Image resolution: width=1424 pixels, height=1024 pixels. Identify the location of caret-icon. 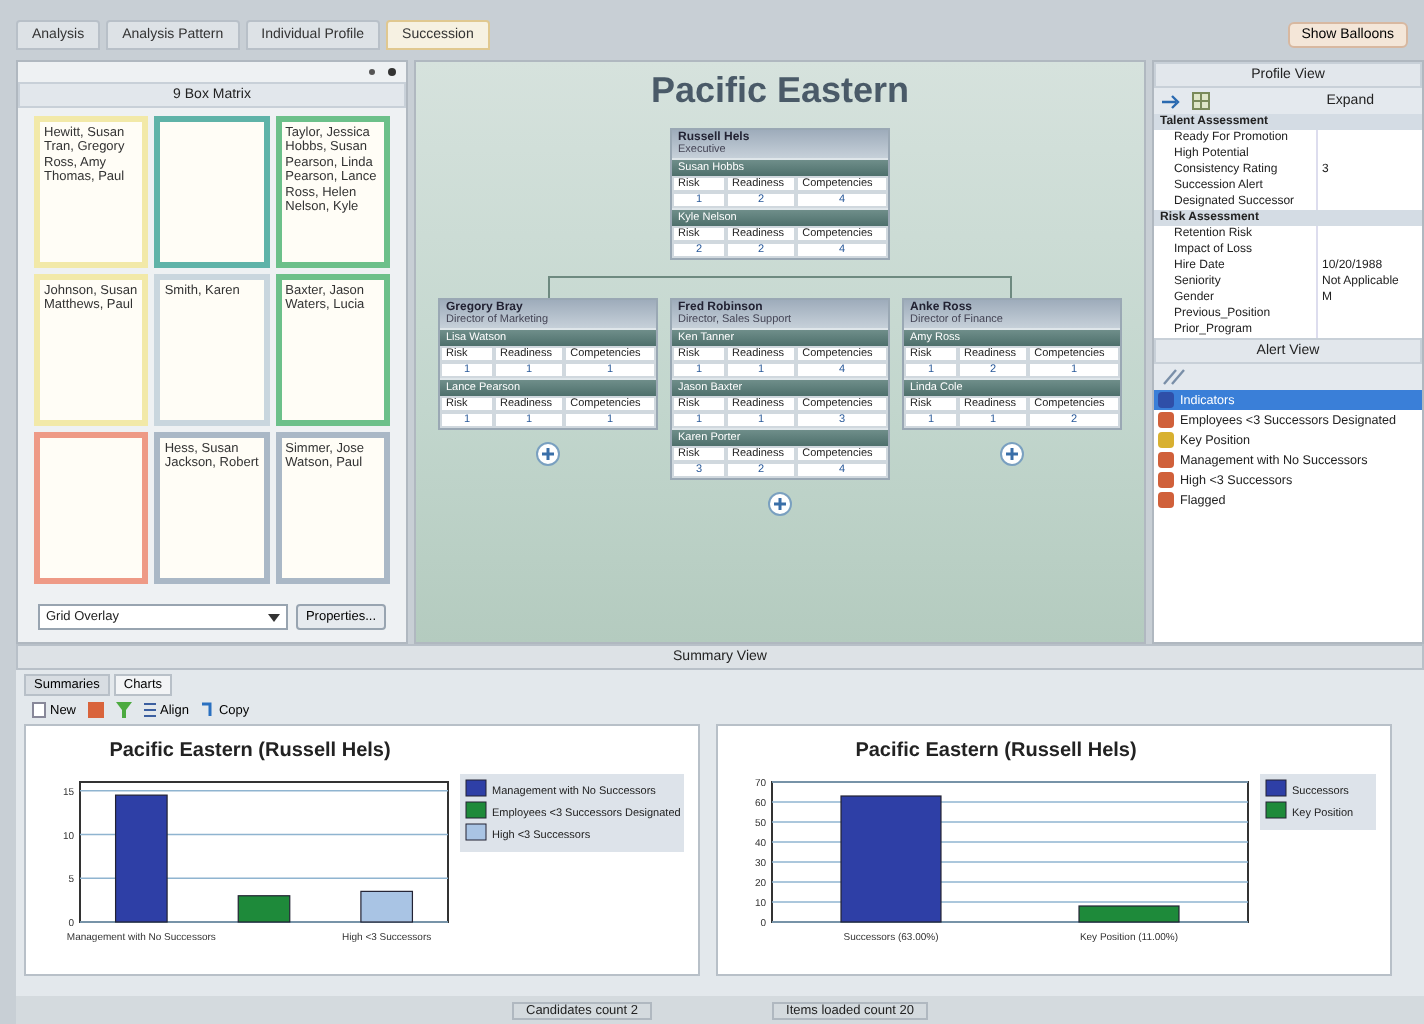
(273, 617).